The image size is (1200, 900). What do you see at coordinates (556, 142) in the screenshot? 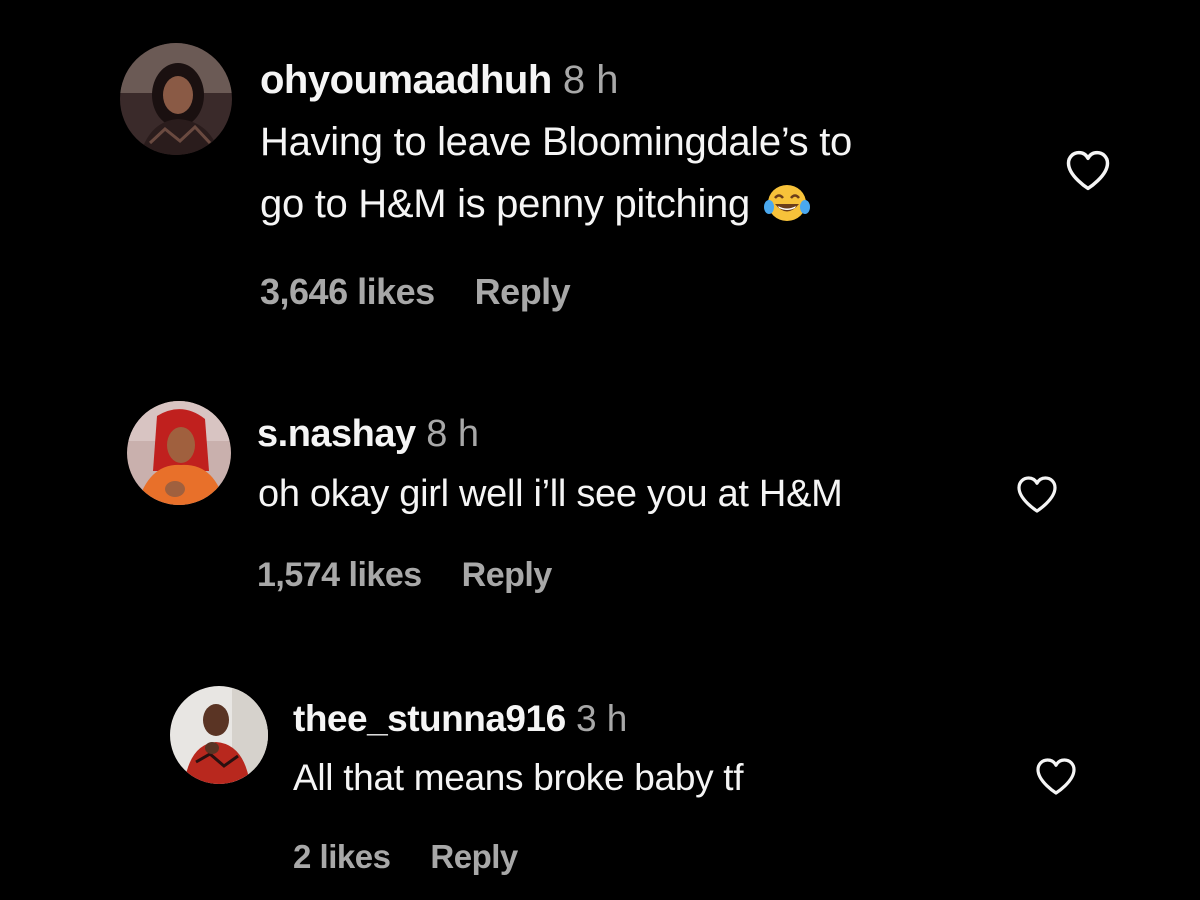
I see `comment-text-line: Having to leave Bloomingdale’s to` at bounding box center [556, 142].